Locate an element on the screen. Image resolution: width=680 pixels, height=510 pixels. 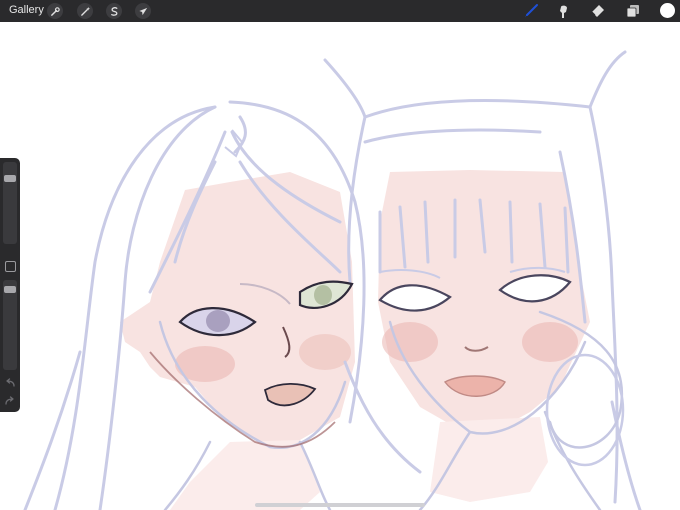
opacity-thumb is located at coordinates (10, 289).